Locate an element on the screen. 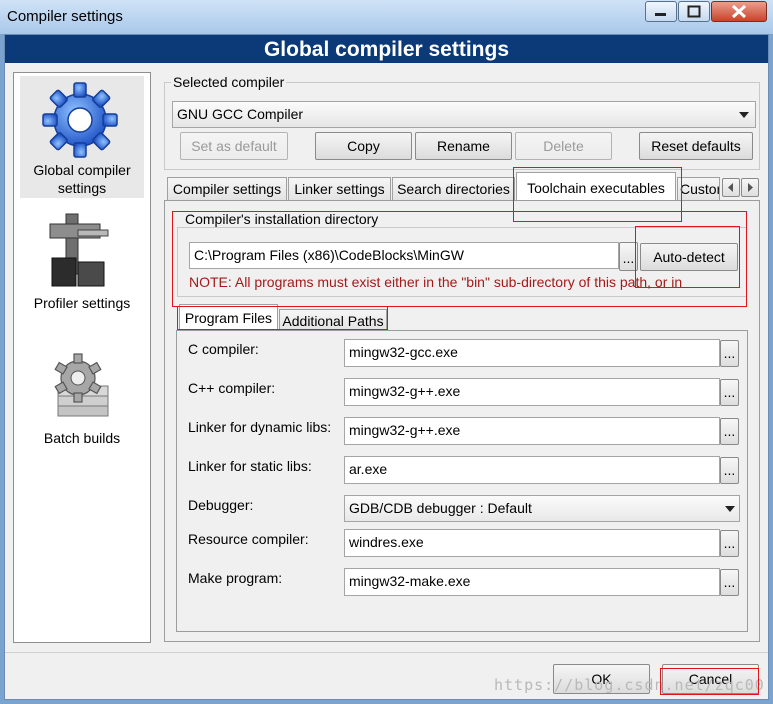  dynamic-linker-label: Linker for dynamic libs: is located at coordinates (260, 427).